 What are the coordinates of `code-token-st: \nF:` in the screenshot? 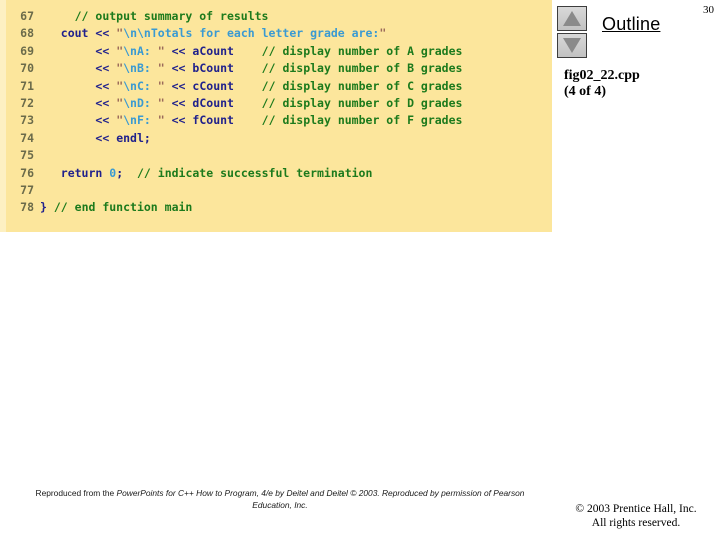 It's located at (140, 120).